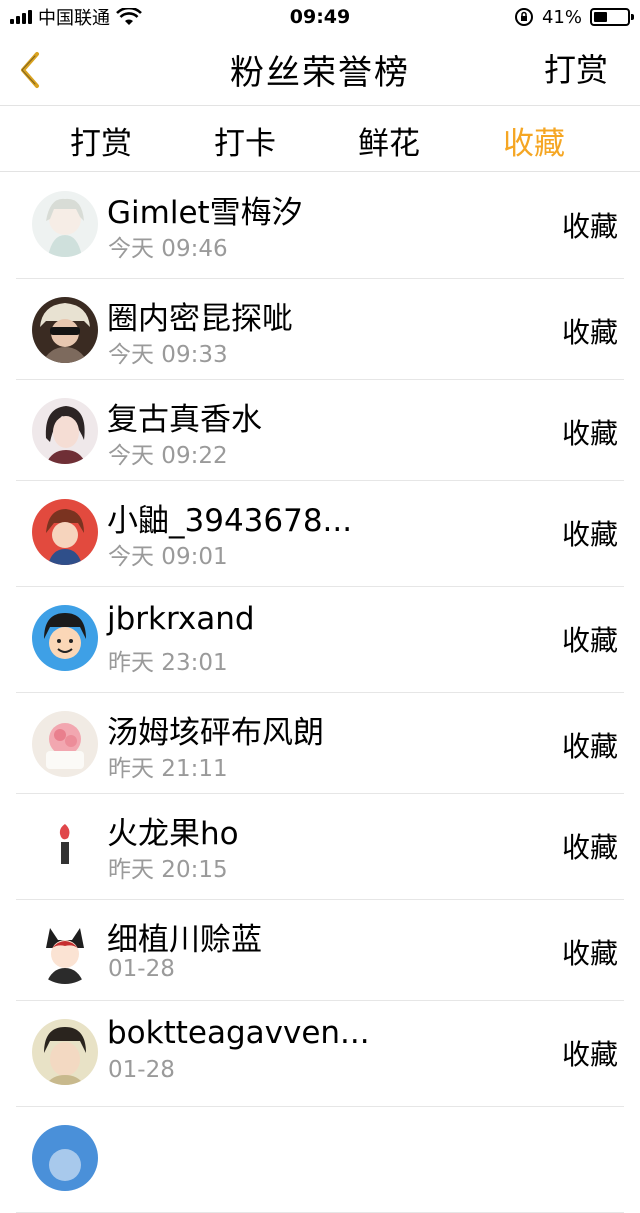 This screenshot has width=640, height=1213. Describe the element at coordinates (320, 329) in the screenshot. I see `list-item: 圈内密昆探呲 今天 09:33 收藏` at that location.